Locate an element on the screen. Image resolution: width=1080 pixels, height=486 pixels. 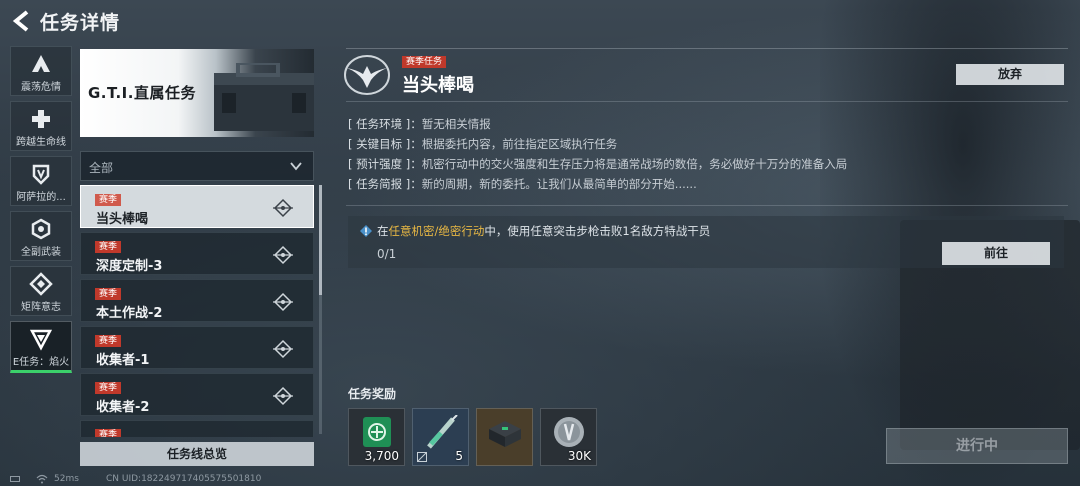
category-rail: 震荡危情 跨越生命线 阿萨拉的... 全副武装 矩阵意志 E任务：焰火 is located at coordinates (41, 212).